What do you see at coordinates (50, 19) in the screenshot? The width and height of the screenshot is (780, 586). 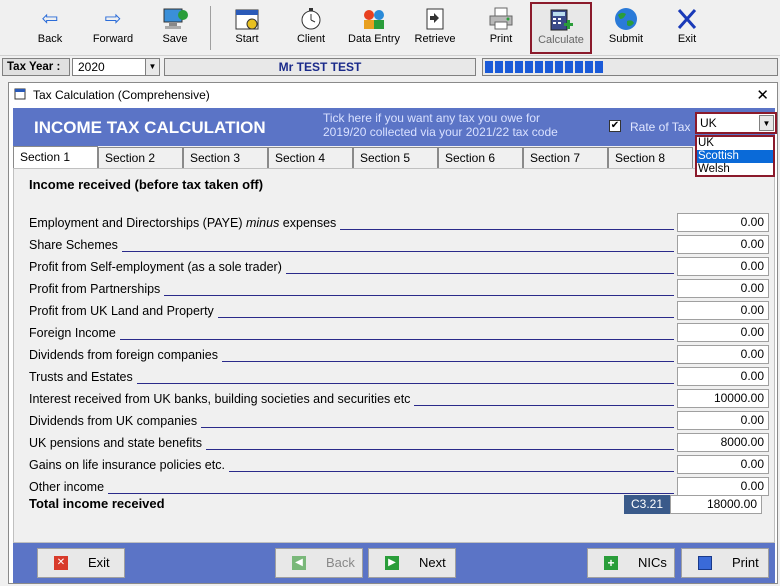 I see `back-arrow-icon: ⇦` at bounding box center [50, 19].